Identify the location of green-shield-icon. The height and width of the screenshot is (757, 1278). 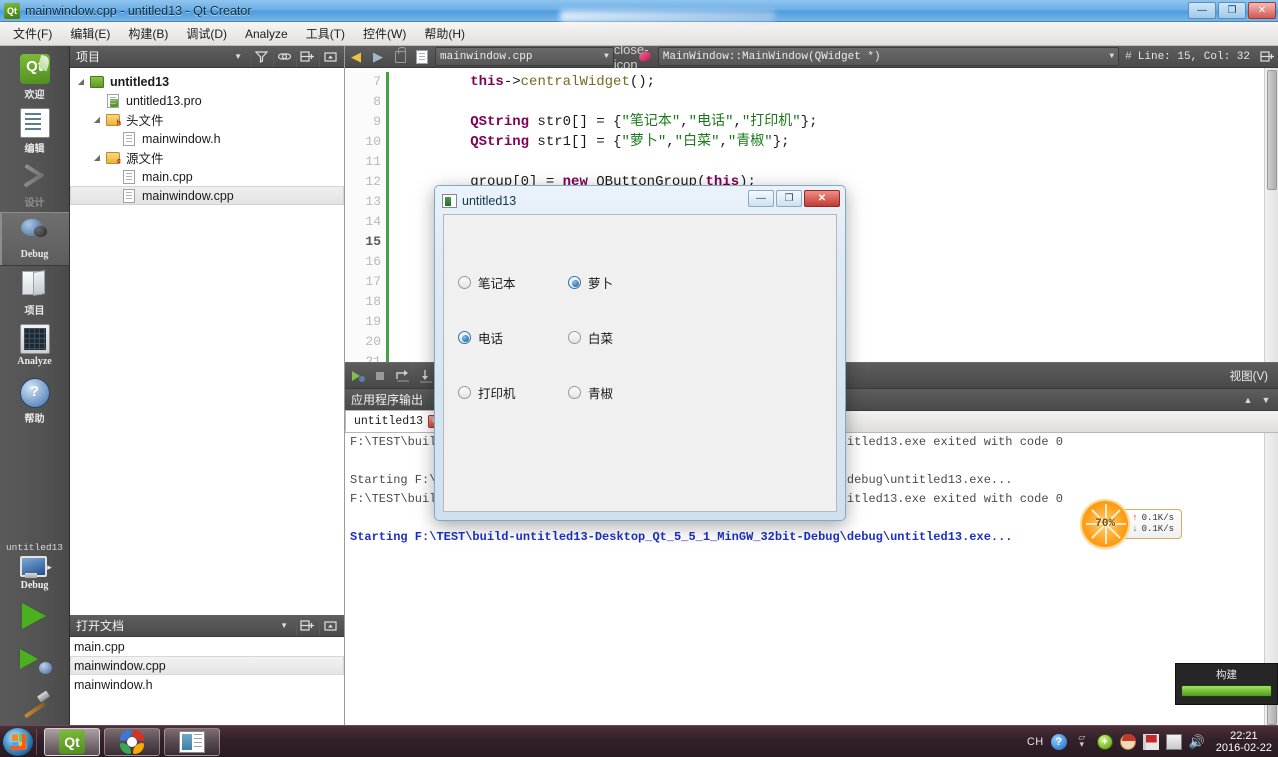
(1104, 741).